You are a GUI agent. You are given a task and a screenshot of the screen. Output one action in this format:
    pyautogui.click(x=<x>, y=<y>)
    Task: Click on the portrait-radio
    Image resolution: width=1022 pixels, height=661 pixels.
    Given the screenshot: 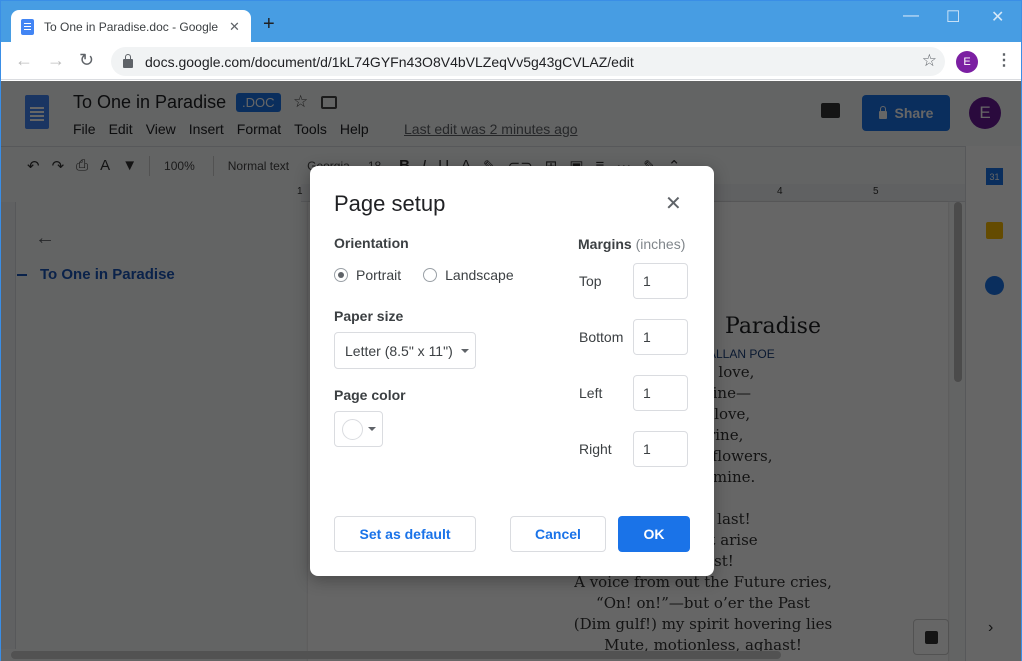 What is the action you would take?
    pyautogui.click(x=341, y=275)
    